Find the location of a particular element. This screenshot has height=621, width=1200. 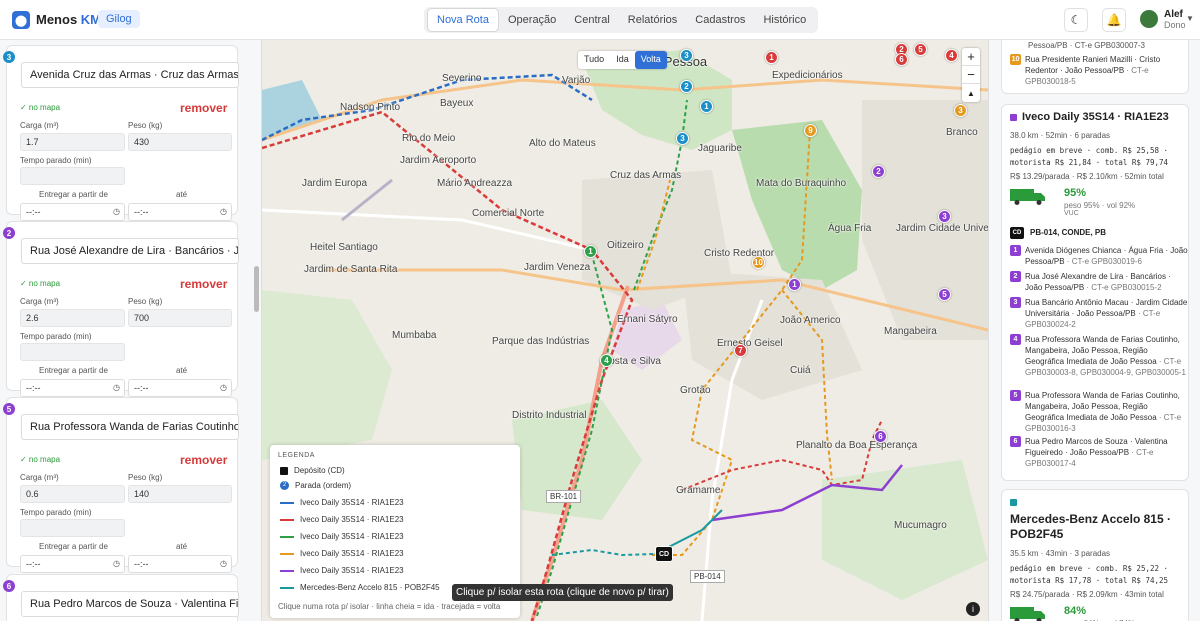

nav-tab-4: Cadastros is located at coordinates (720, 20).